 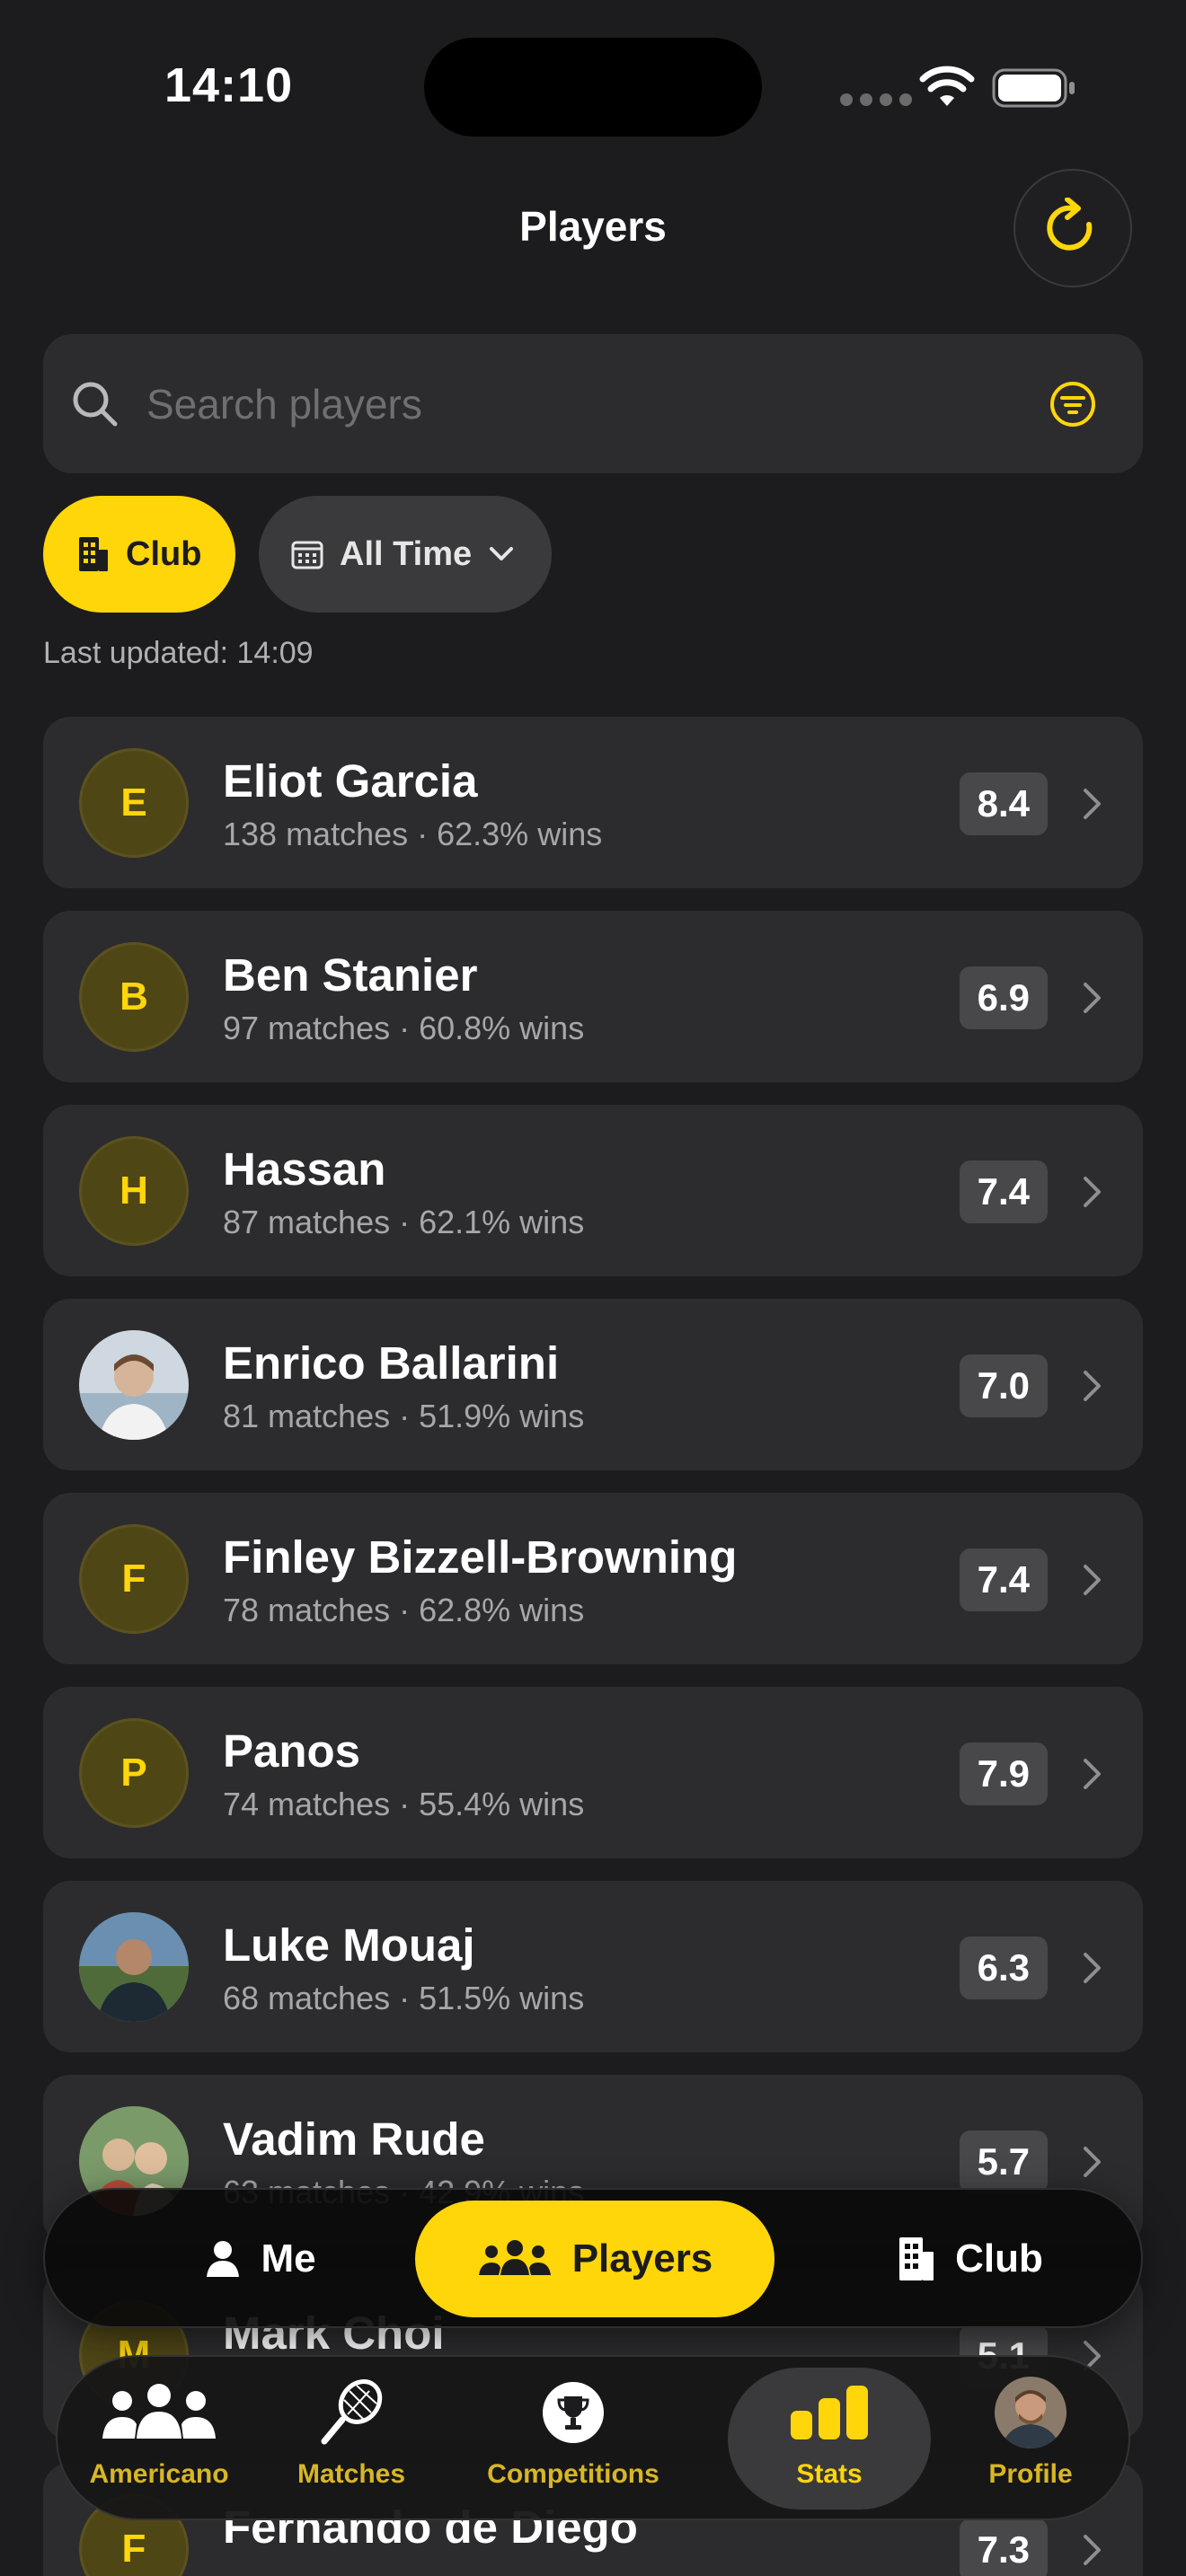 What do you see at coordinates (134, 1579) in the screenshot?
I see `avatar: F` at bounding box center [134, 1579].